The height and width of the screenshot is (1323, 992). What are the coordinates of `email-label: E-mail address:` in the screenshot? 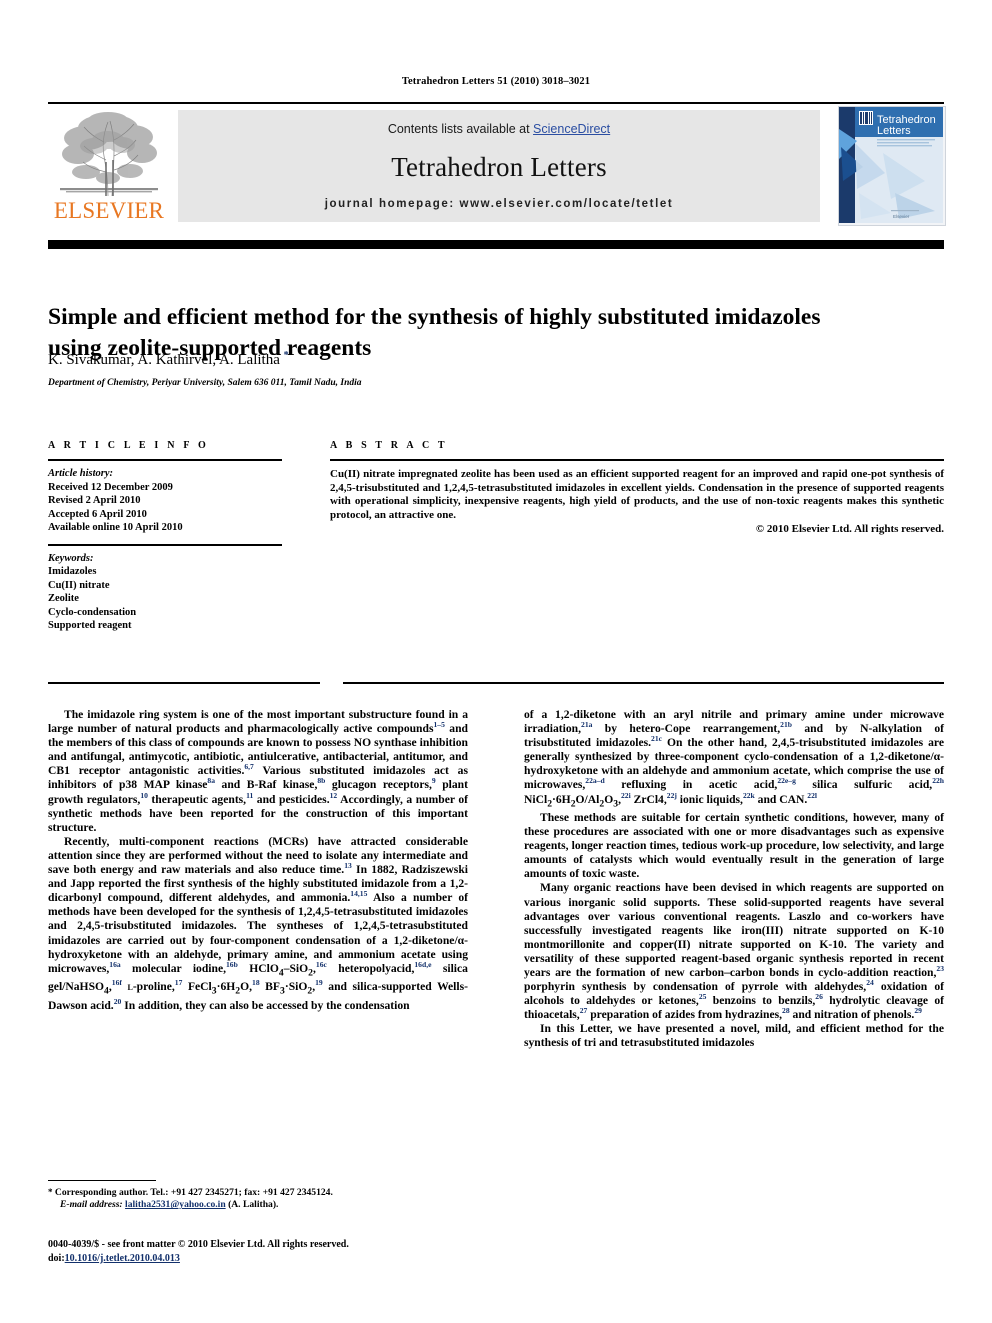 It's located at (91, 1205).